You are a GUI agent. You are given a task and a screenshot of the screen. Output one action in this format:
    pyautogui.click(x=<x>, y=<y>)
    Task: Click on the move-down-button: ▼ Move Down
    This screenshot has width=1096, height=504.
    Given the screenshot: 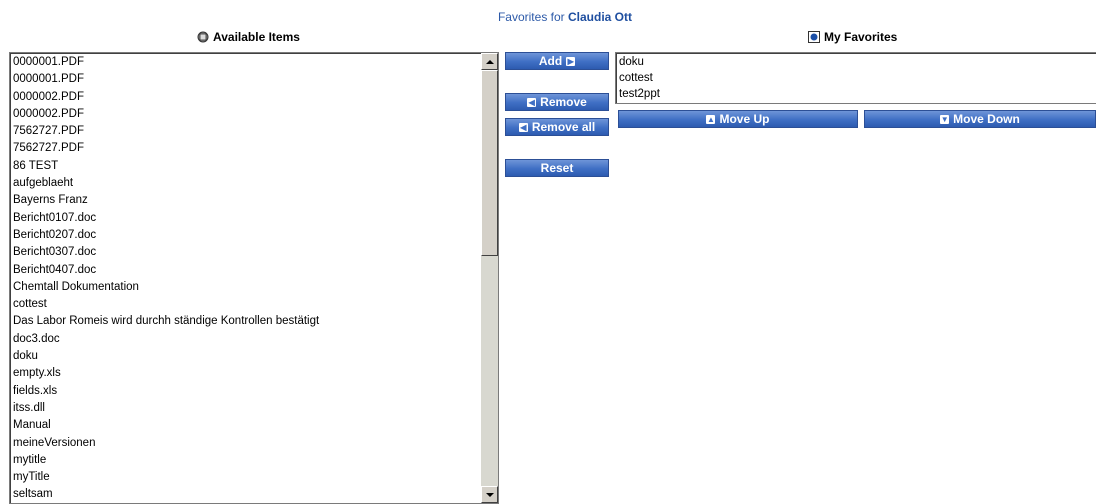 What is the action you would take?
    pyautogui.click(x=980, y=119)
    